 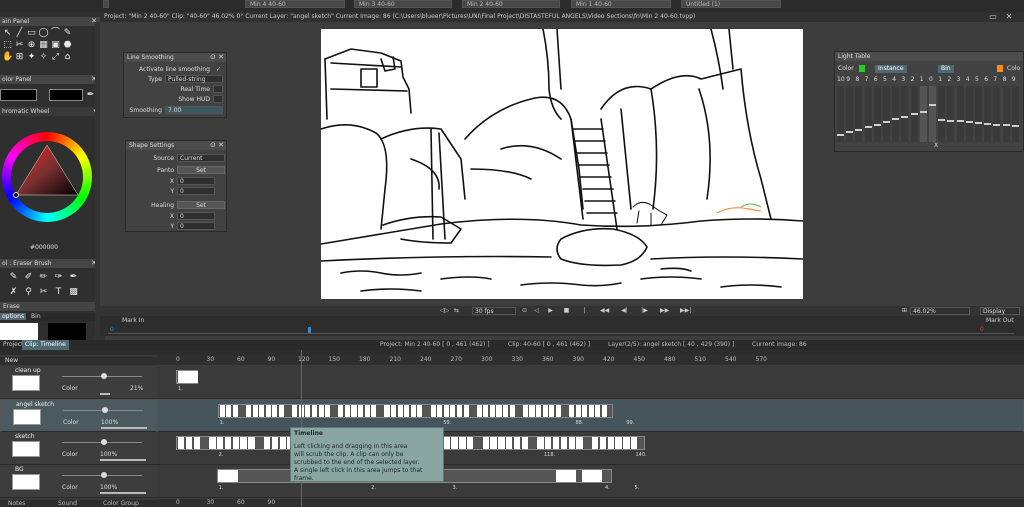 What do you see at coordinates (70, 388) in the screenshot?
I see `layer-color-label: Color` at bounding box center [70, 388].